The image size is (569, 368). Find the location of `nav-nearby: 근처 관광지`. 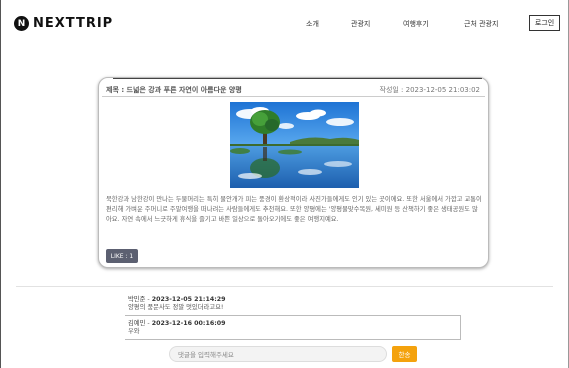

nav-nearby: 근처 관광지 is located at coordinates (481, 24).